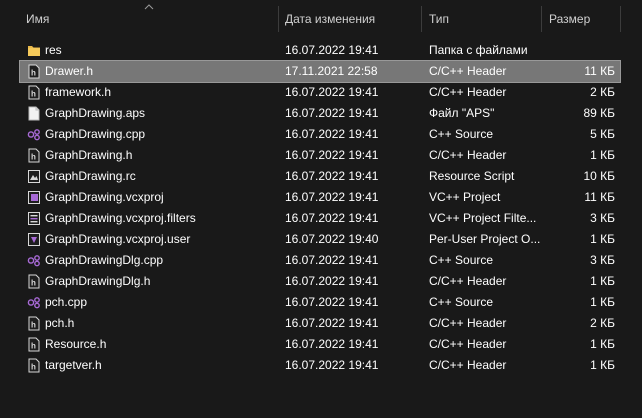 This screenshot has width=642, height=418. What do you see at coordinates (53, 50) in the screenshot?
I see `file-name: res` at bounding box center [53, 50].